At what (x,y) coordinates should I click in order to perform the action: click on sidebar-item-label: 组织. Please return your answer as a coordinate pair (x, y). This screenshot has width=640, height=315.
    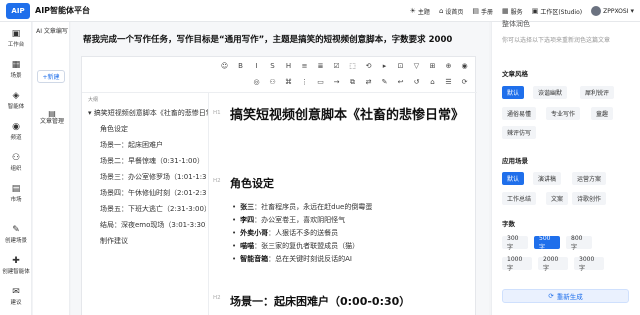
    Looking at the image, I should click on (16, 169).